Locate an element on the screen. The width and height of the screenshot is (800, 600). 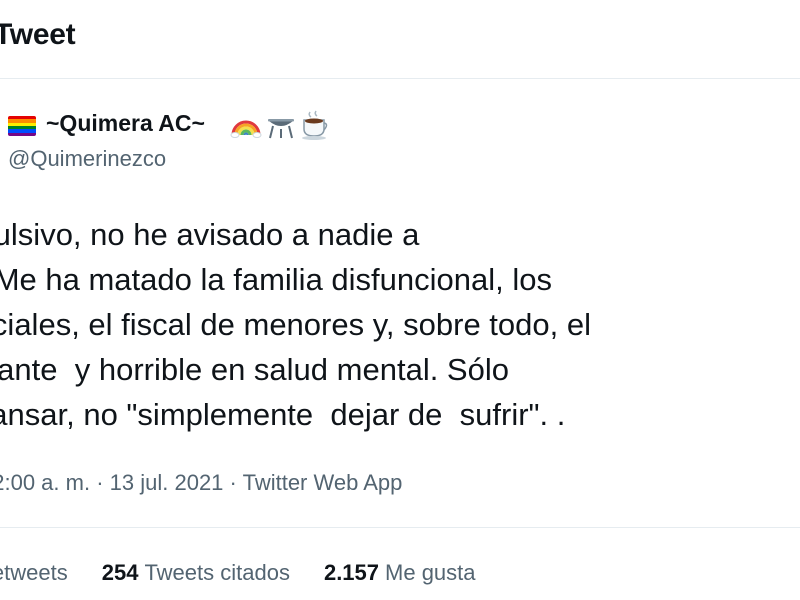
divider is located at coordinates (400, 527).